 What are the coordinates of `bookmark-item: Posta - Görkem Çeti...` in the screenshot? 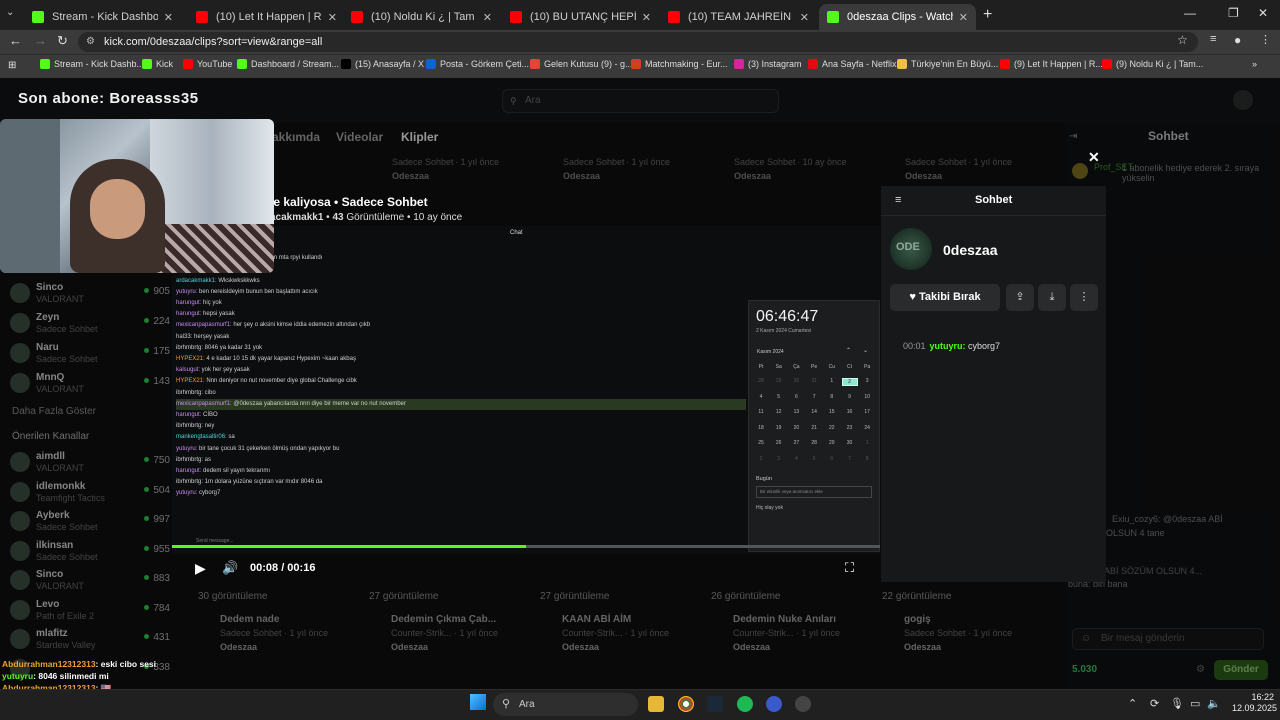 It's located at (477, 64).